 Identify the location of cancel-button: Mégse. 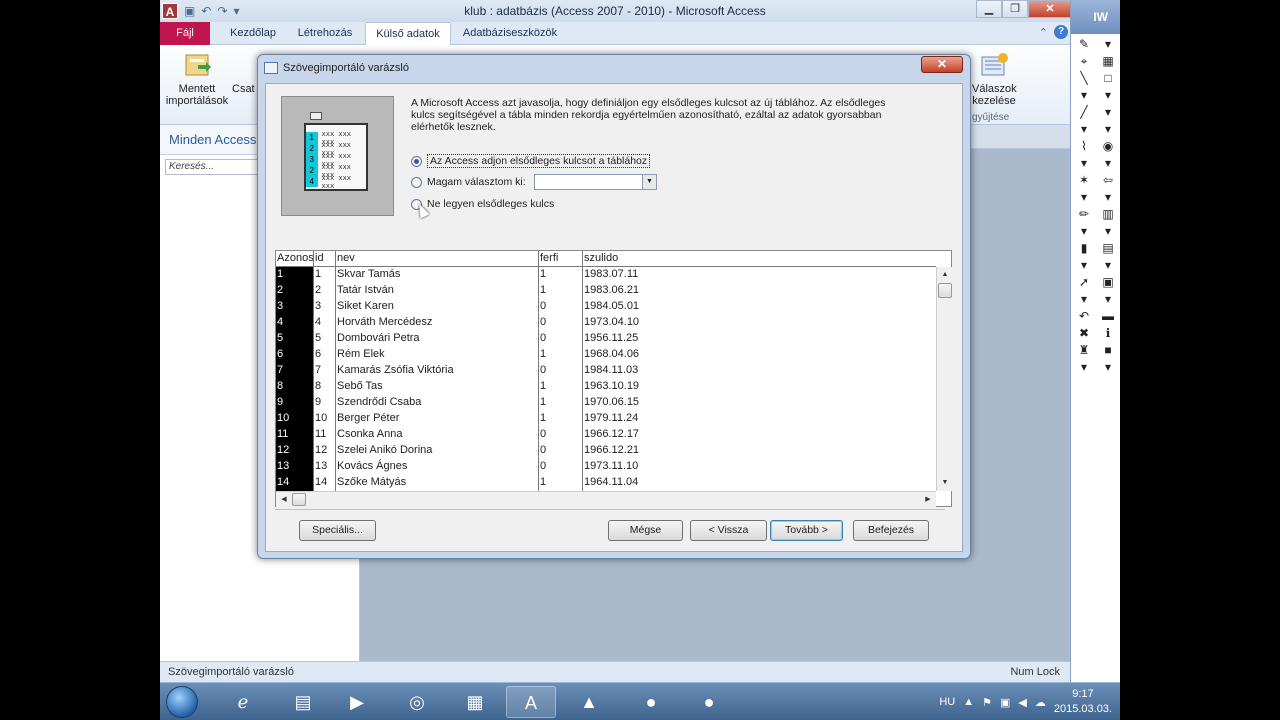
(645, 530).